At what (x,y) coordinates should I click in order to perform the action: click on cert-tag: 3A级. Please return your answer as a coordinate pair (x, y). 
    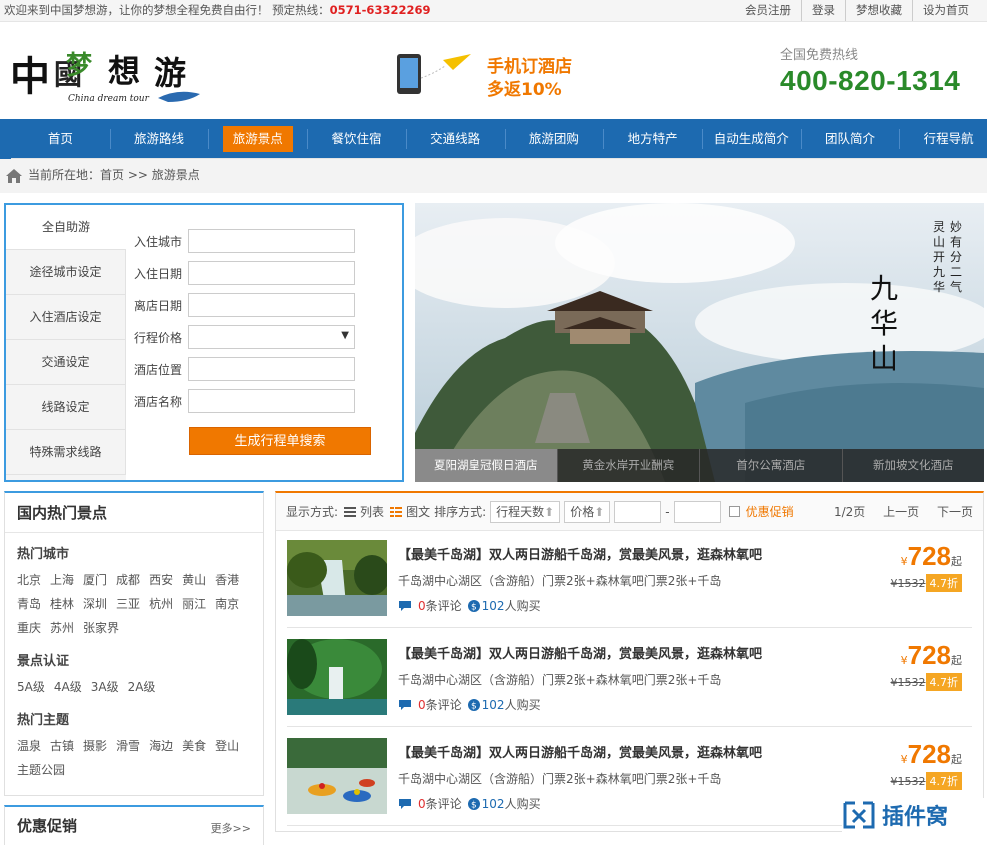
    Looking at the image, I should click on (105, 687).